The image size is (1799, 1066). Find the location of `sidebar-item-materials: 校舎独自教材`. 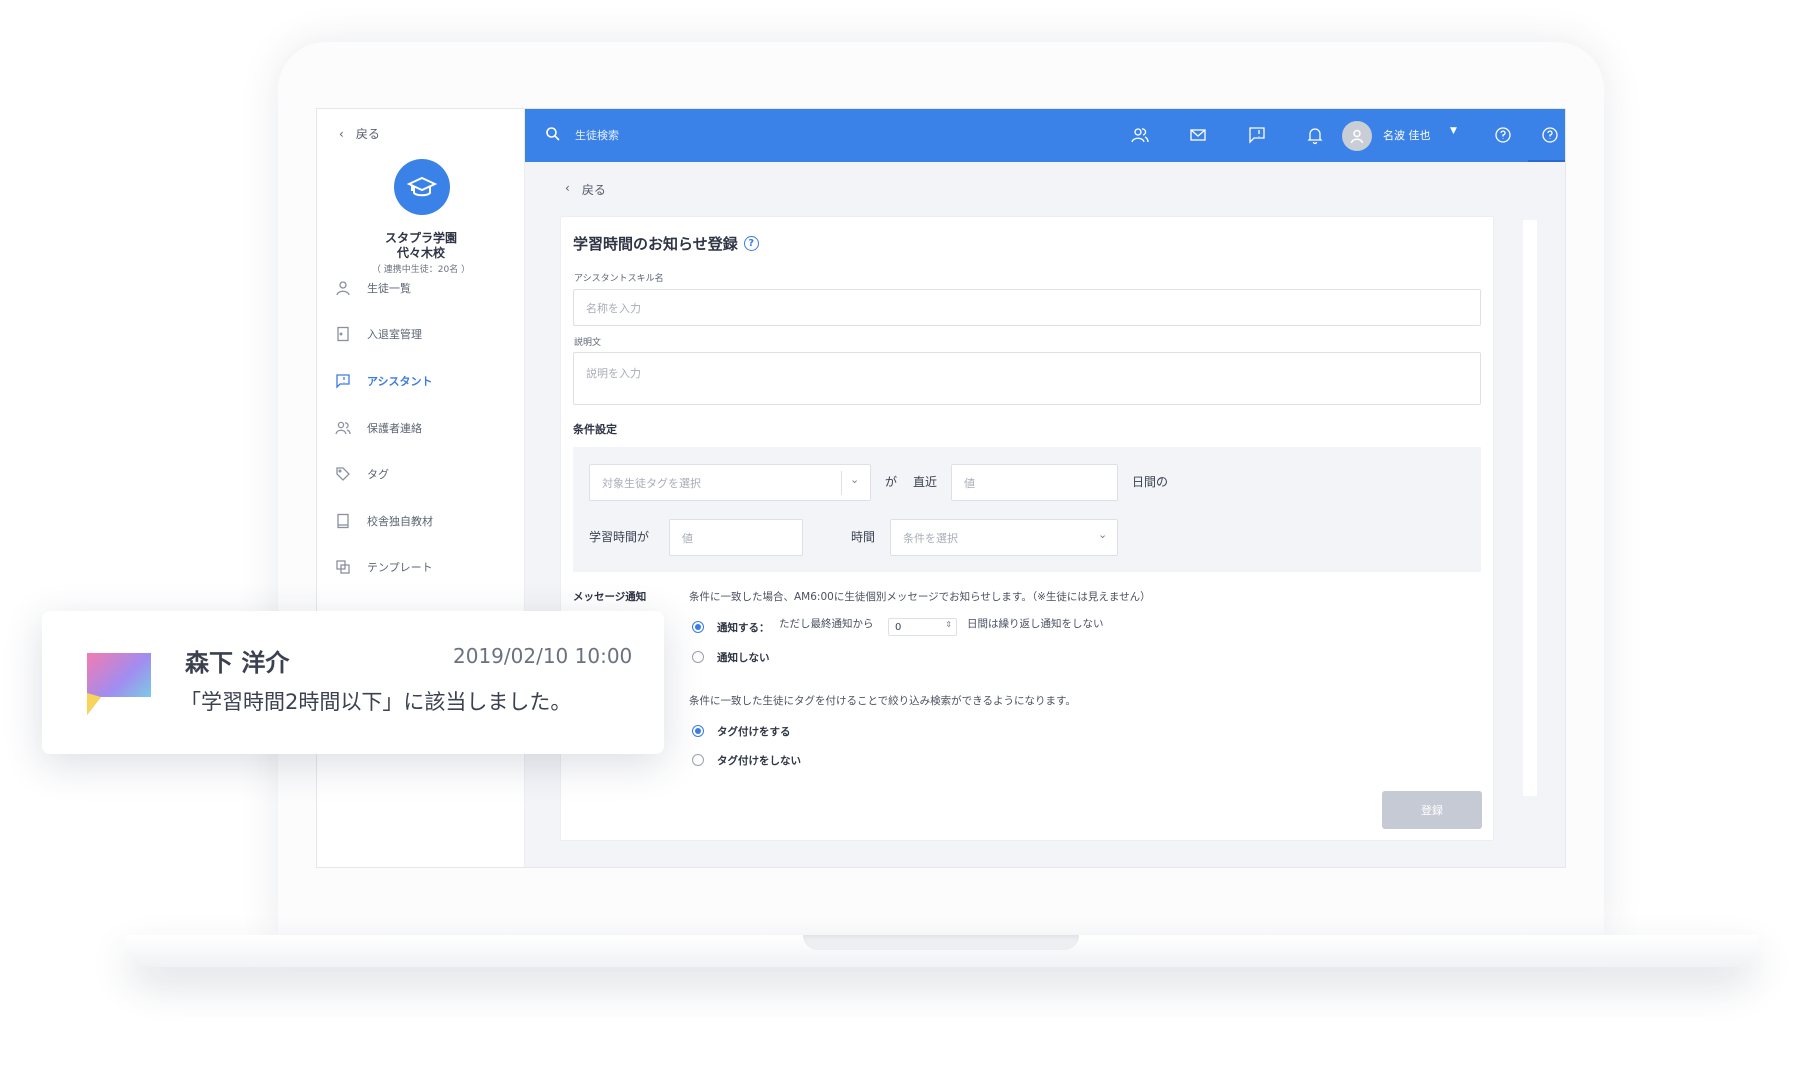

sidebar-item-materials: 校舎独自教材 is located at coordinates (425, 521).